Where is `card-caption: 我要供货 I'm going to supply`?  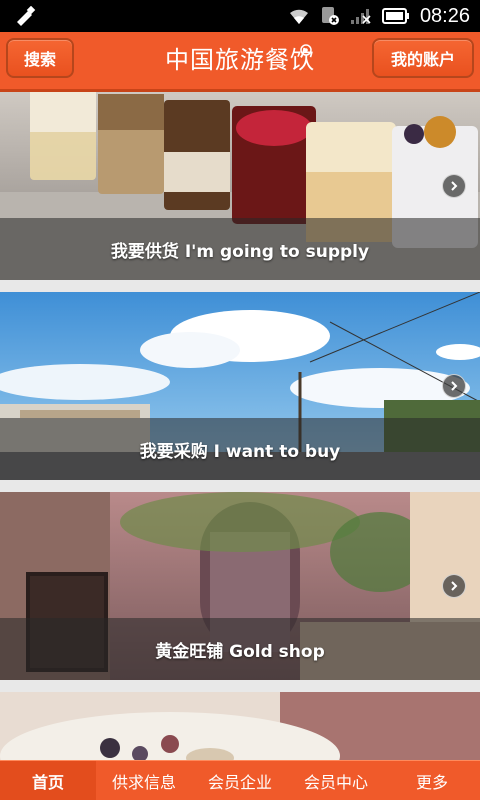 card-caption: 我要供货 I'm going to supply is located at coordinates (240, 249).